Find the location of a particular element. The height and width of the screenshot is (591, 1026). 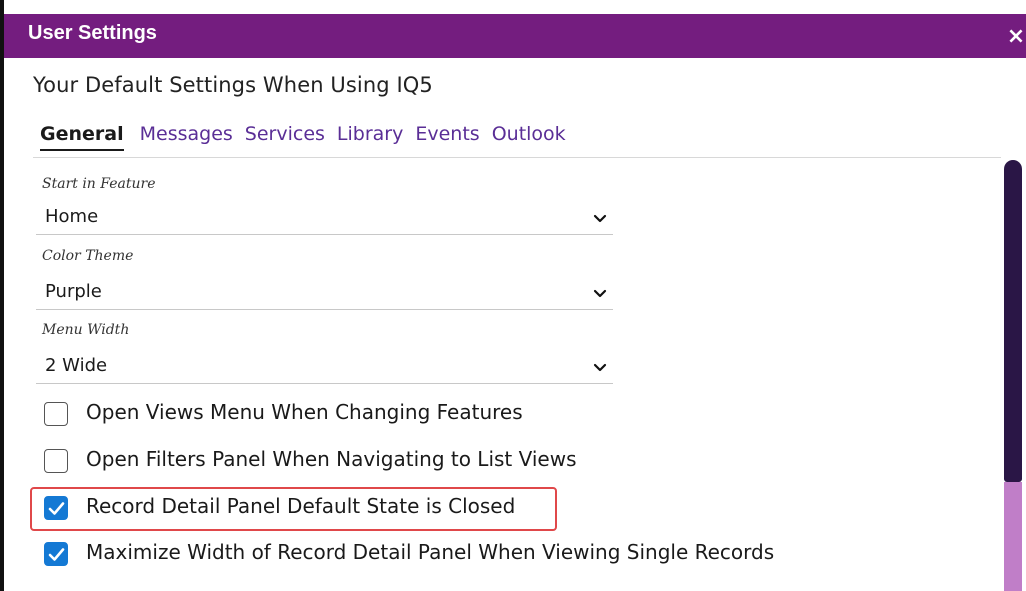

tab-divider is located at coordinates (517, 157).